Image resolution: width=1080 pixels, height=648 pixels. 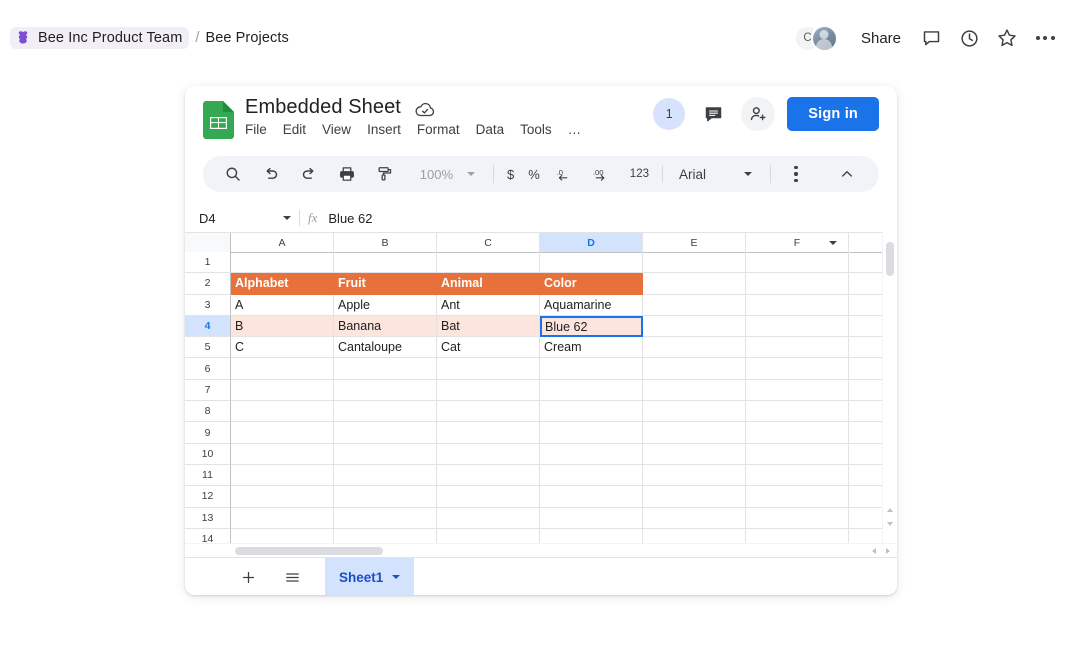 What do you see at coordinates (385, 454) in the screenshot?
I see `cell-b10` at bounding box center [385, 454].